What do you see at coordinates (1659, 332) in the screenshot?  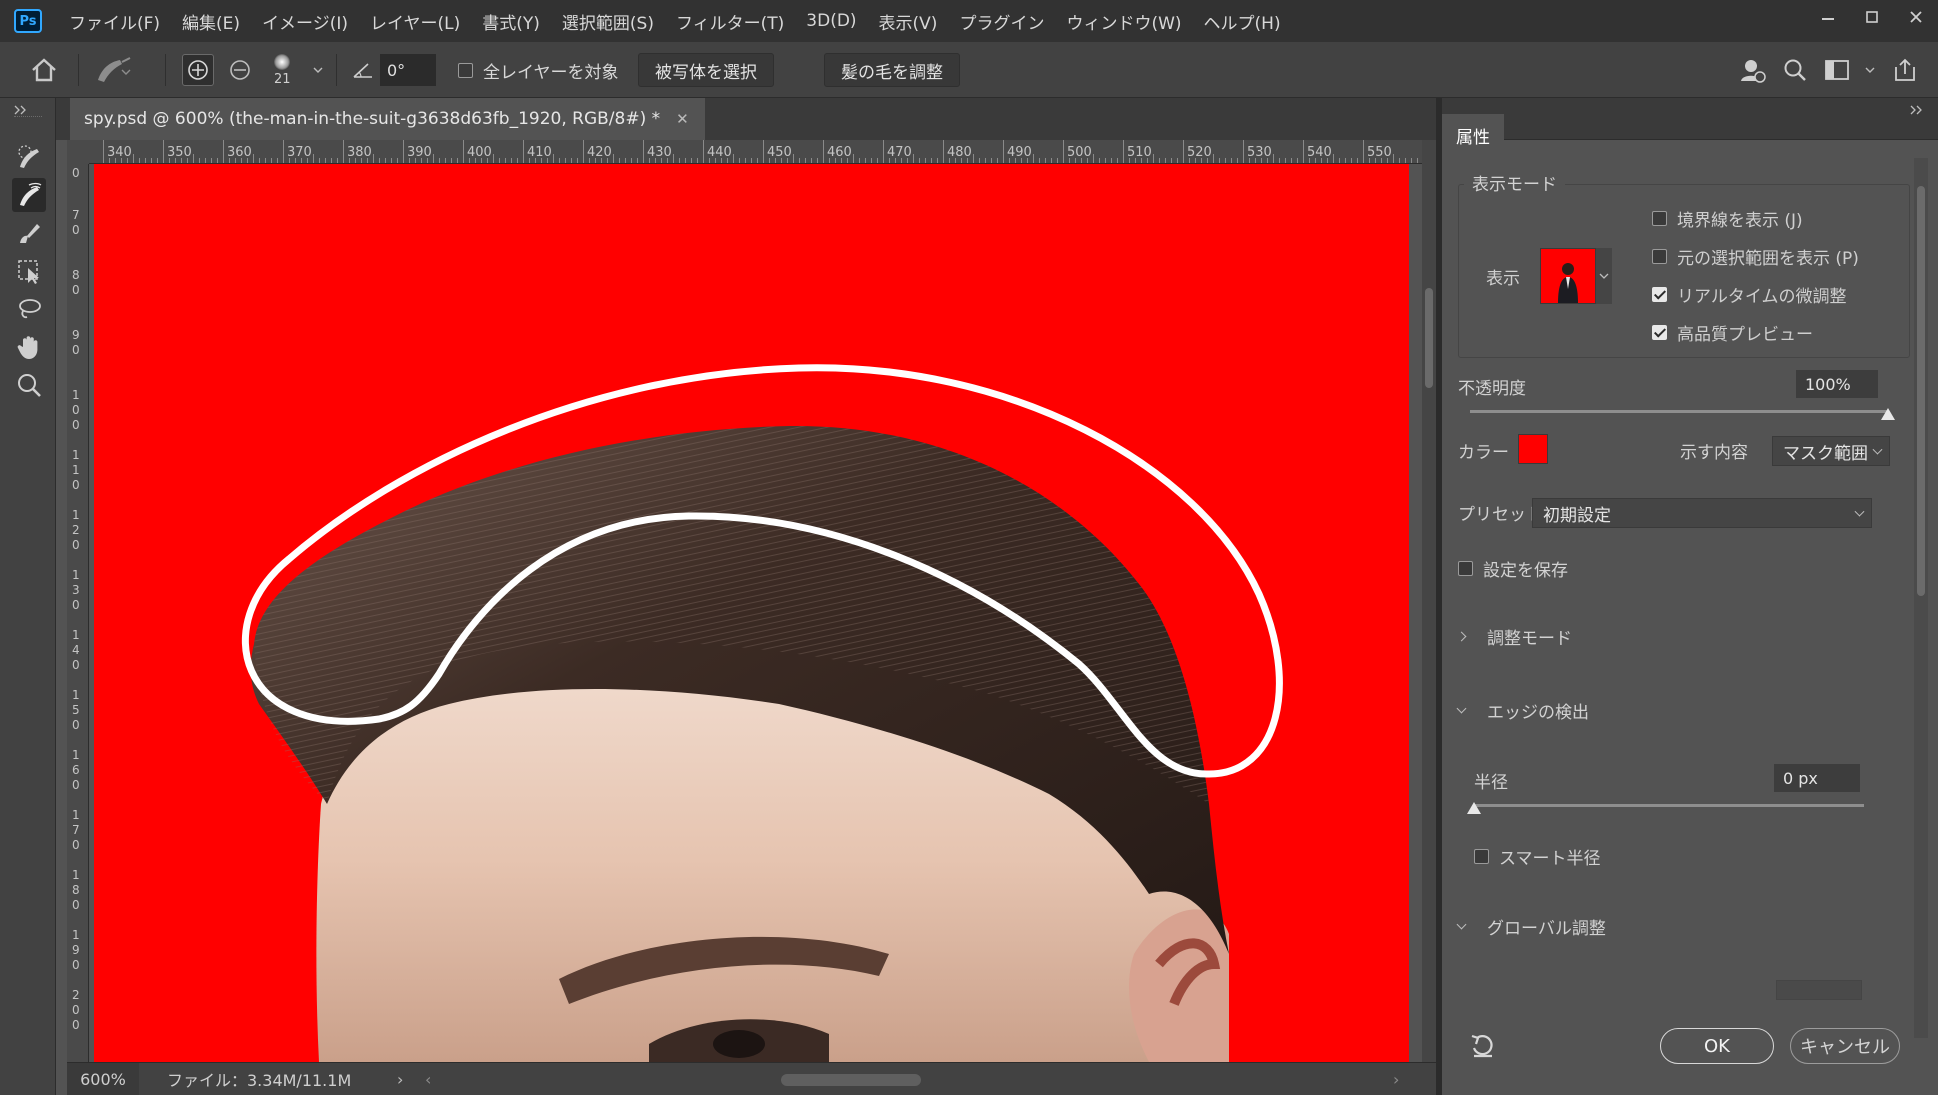 I see `high-quality-preview-checkbox` at bounding box center [1659, 332].